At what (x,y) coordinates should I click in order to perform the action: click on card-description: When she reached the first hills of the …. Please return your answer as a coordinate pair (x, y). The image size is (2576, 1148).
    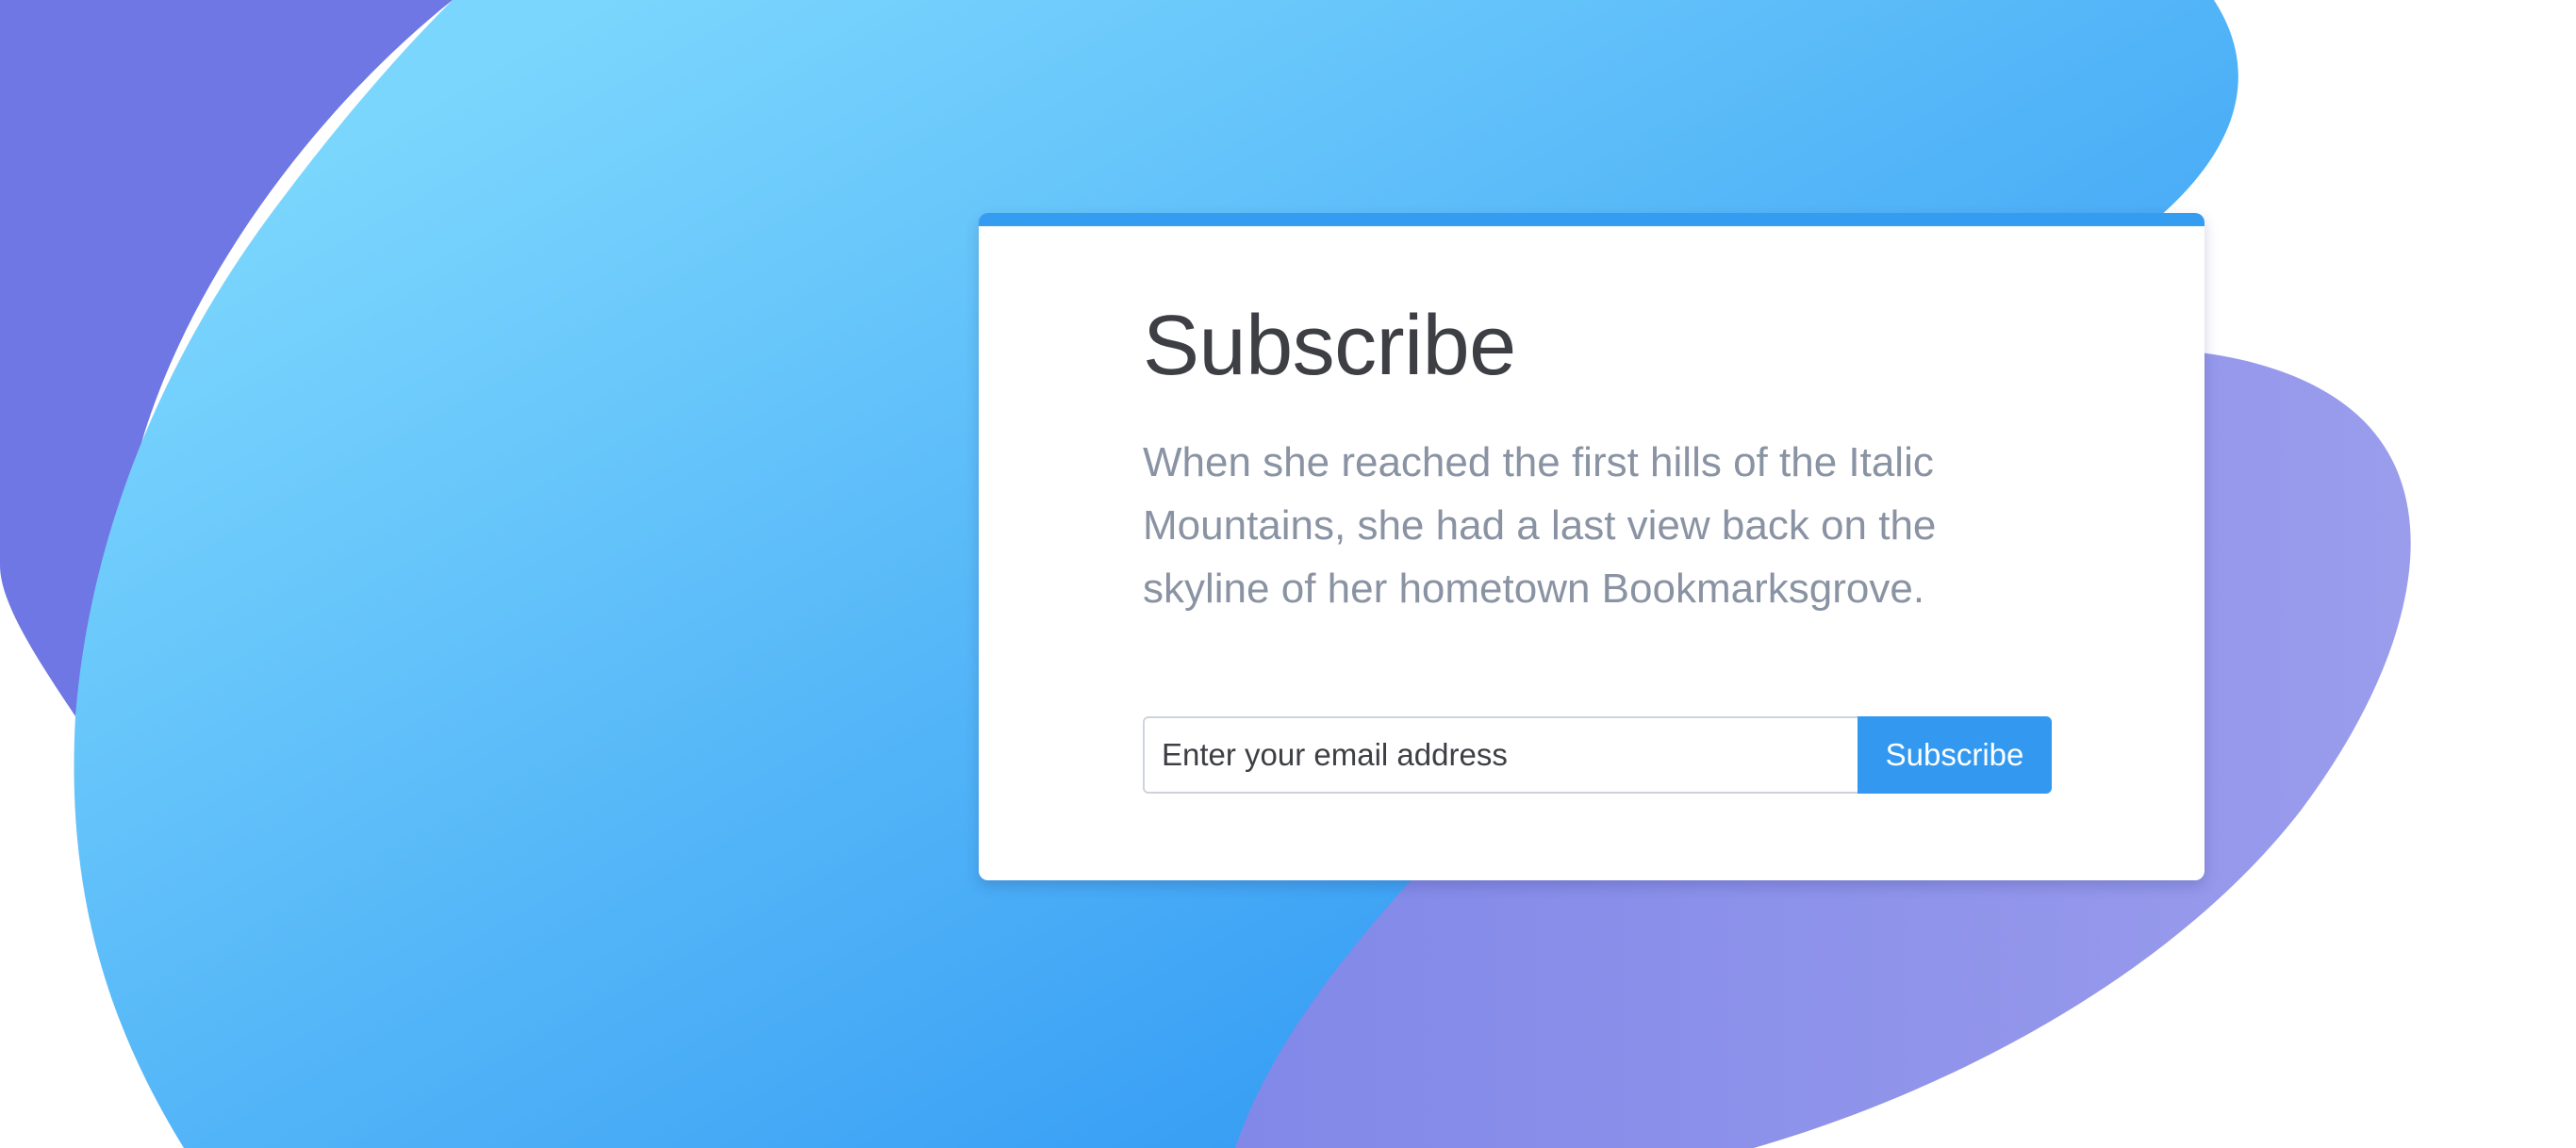
    Looking at the image, I should click on (1540, 525).